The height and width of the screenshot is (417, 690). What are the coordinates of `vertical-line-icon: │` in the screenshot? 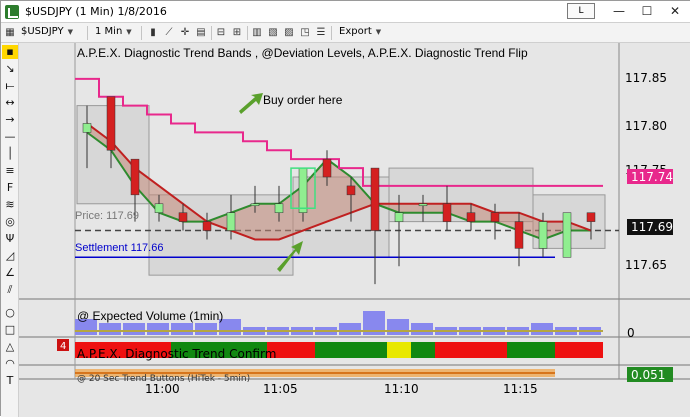 It's located at (10, 154).